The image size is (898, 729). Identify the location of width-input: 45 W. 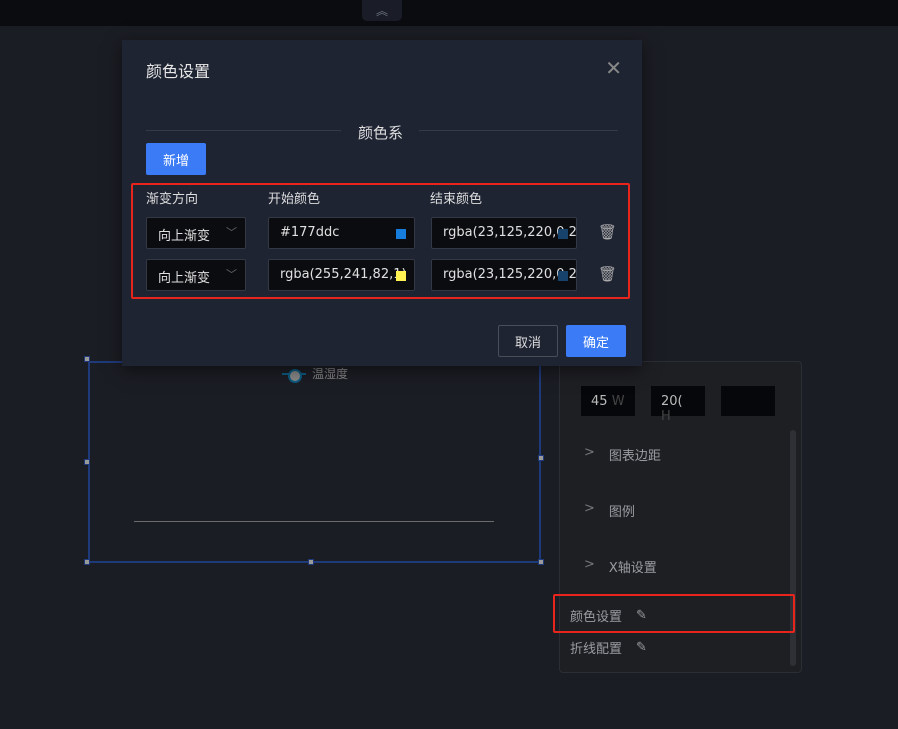
(608, 401).